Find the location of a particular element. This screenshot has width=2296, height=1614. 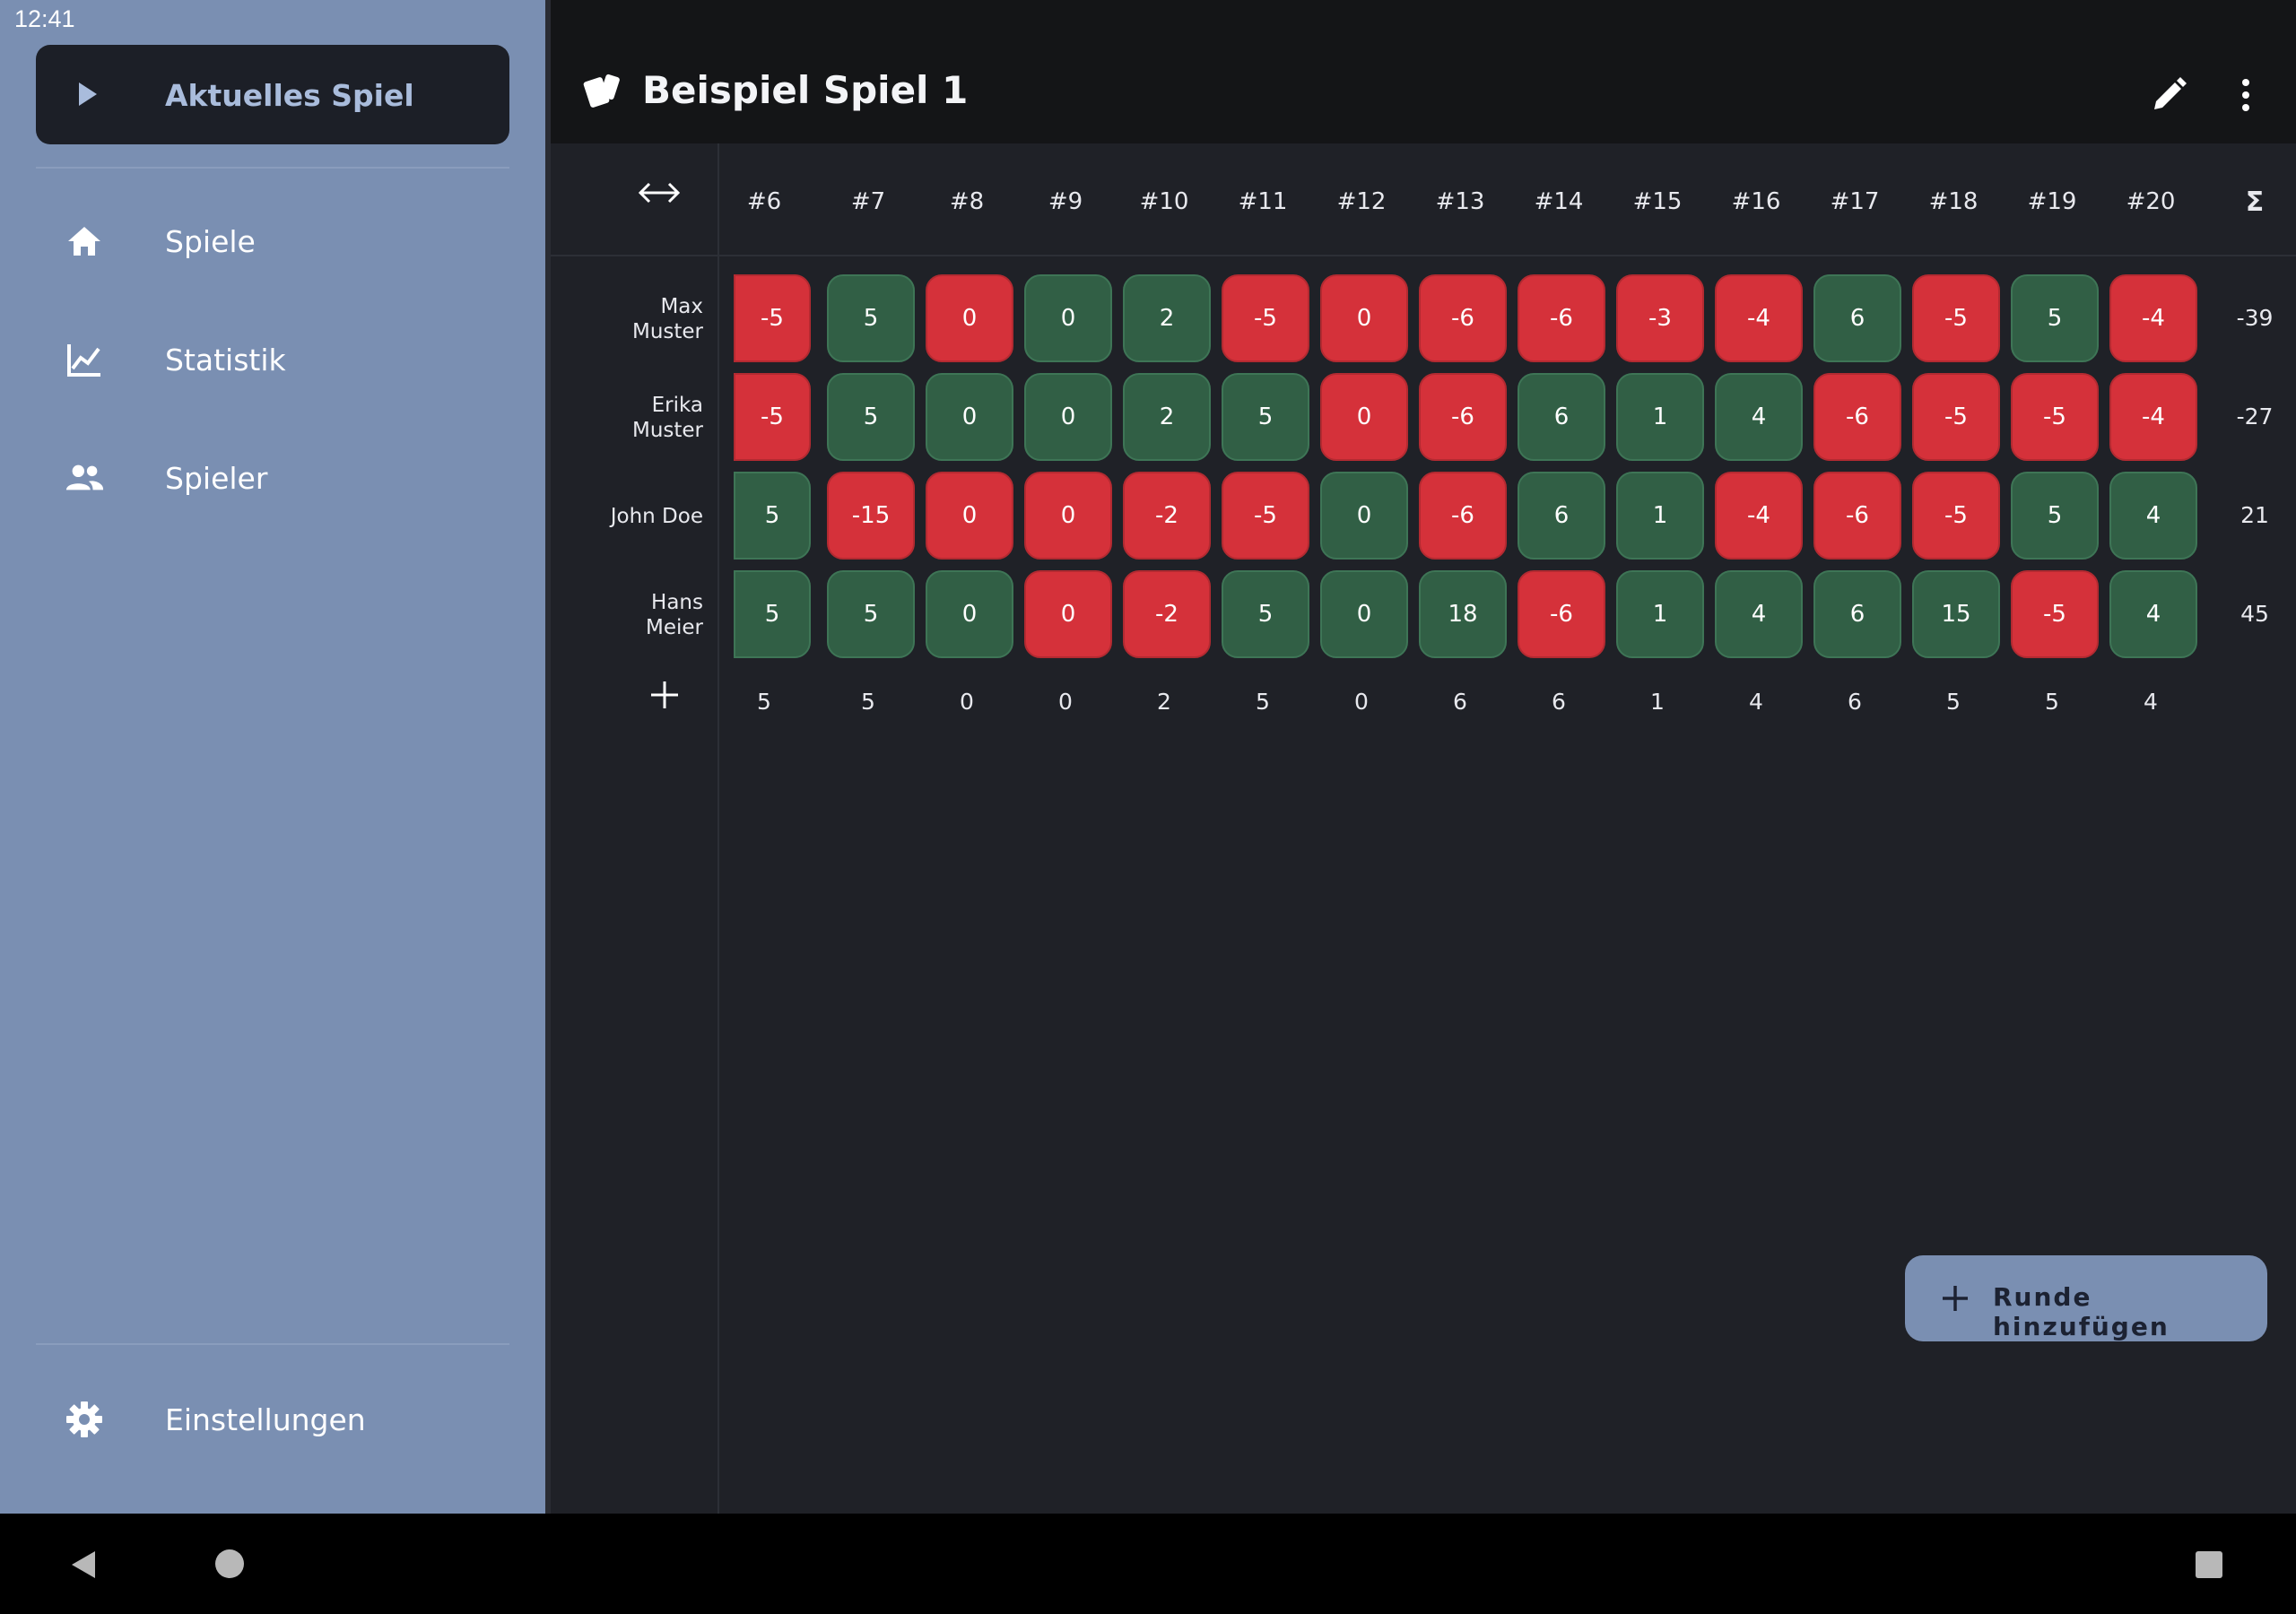

round-header: #9 is located at coordinates (1065, 201).